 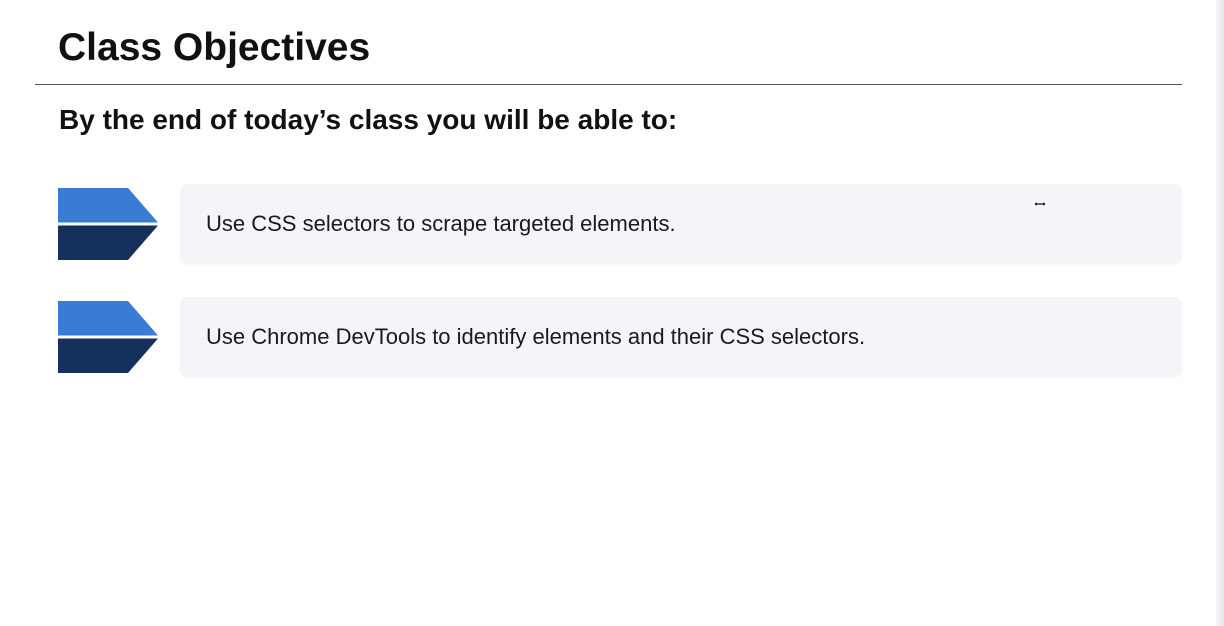 What do you see at coordinates (1040, 204) in the screenshot?
I see `resize-horizontal-cursor-icon` at bounding box center [1040, 204].